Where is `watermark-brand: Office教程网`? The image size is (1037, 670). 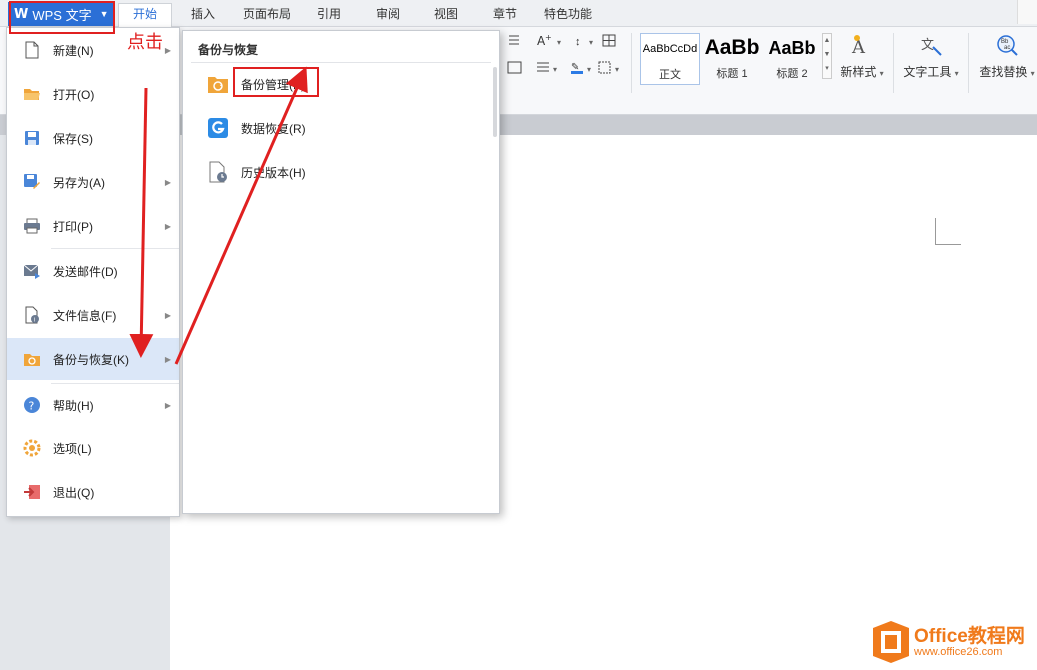
watermark-brand: Office教程网 is located at coordinates (969, 636).